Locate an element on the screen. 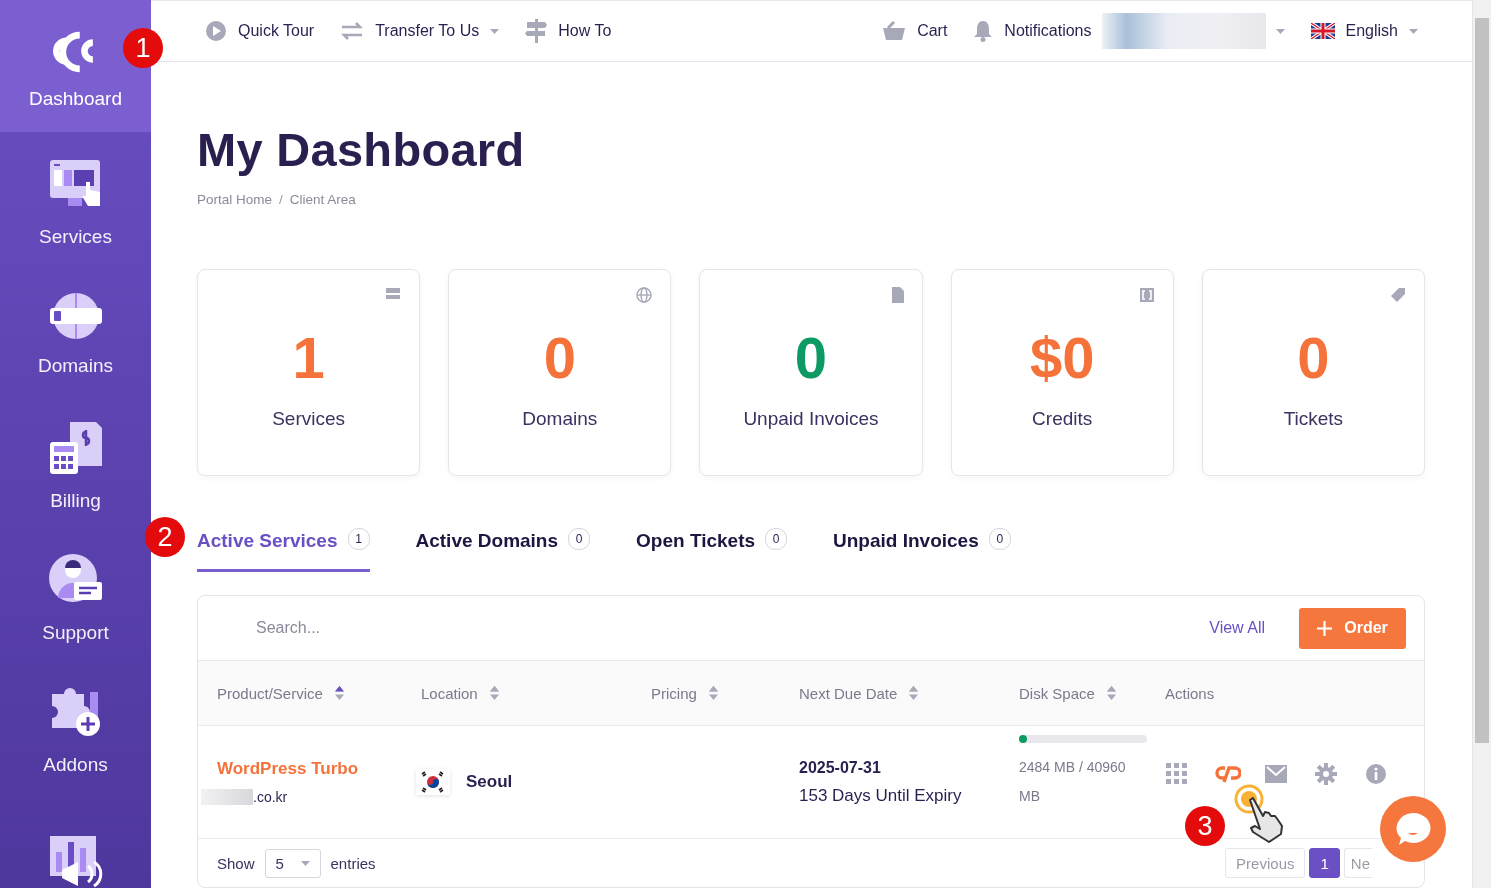 The image size is (1491, 888). tab: Active Services 1 is located at coordinates (283, 549).